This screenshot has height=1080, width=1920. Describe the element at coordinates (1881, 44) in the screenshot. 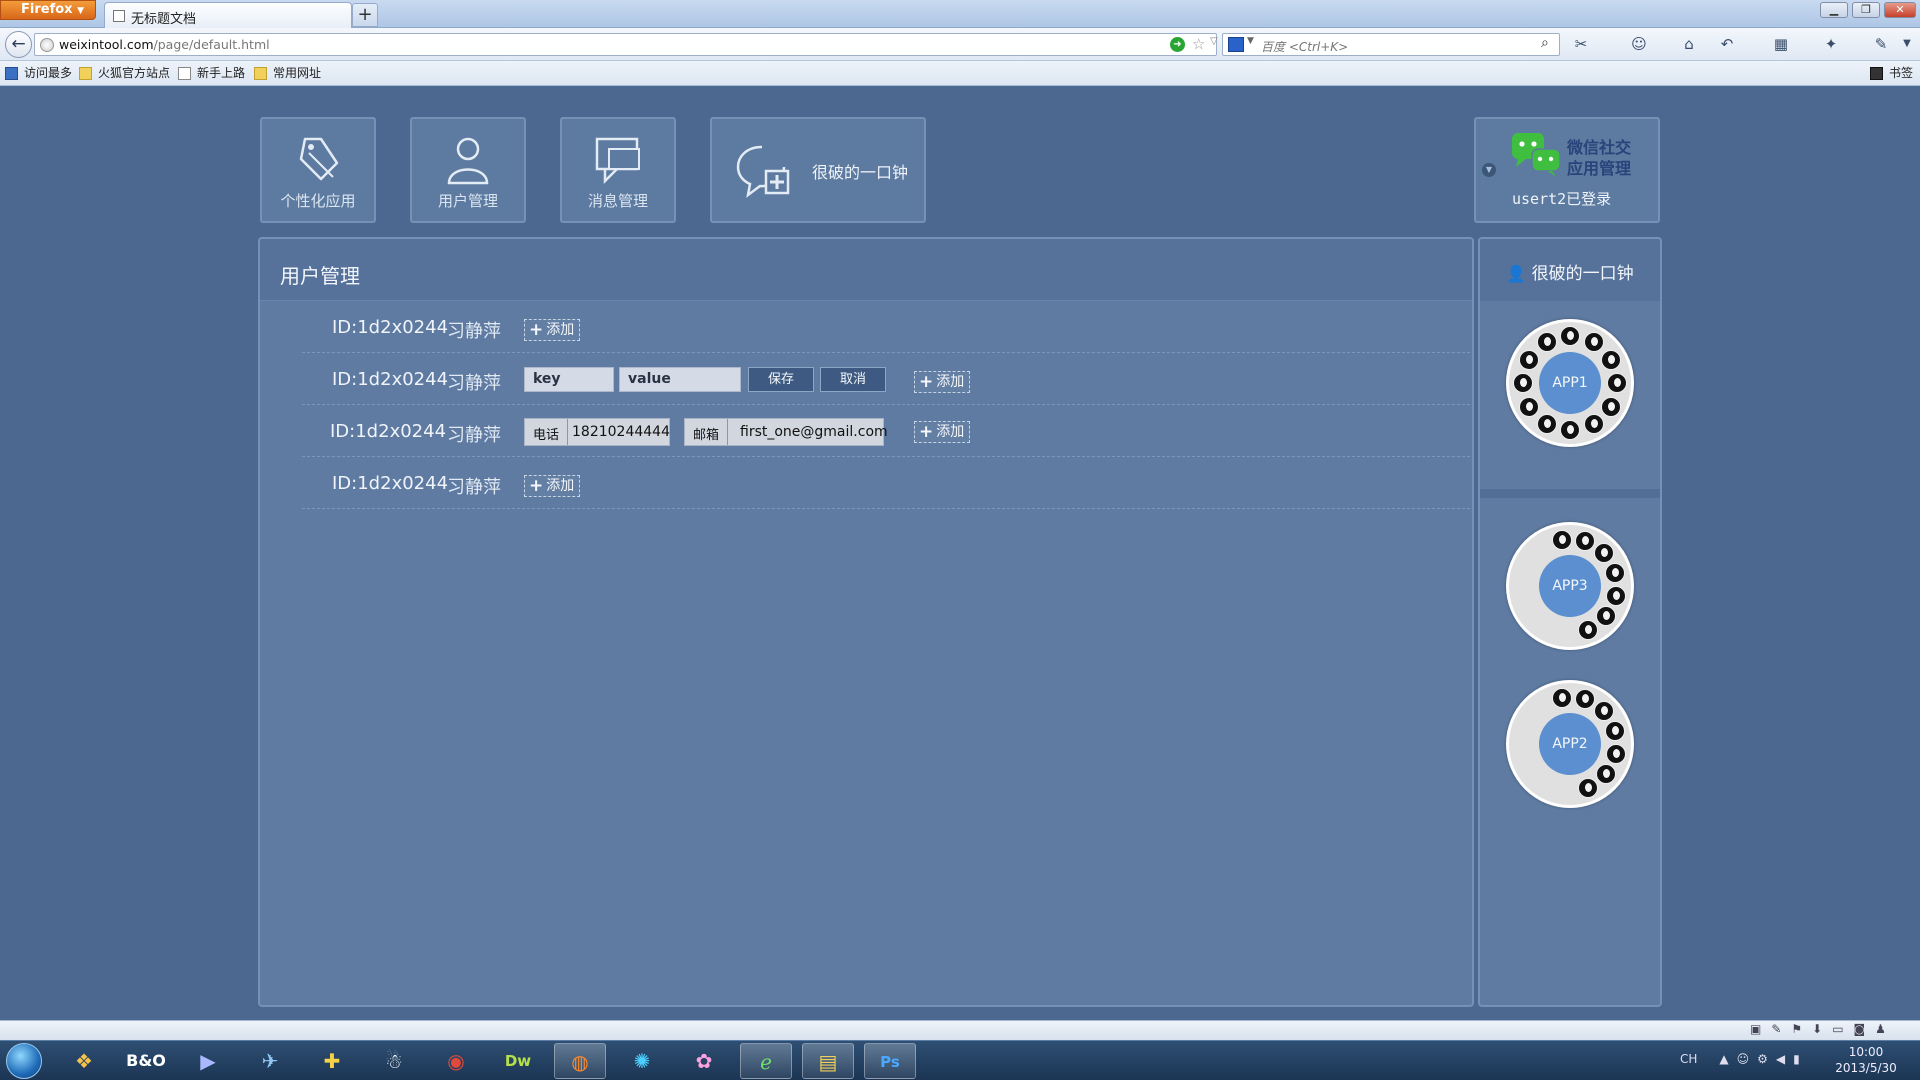

I see `brush-icon: ✎` at that location.